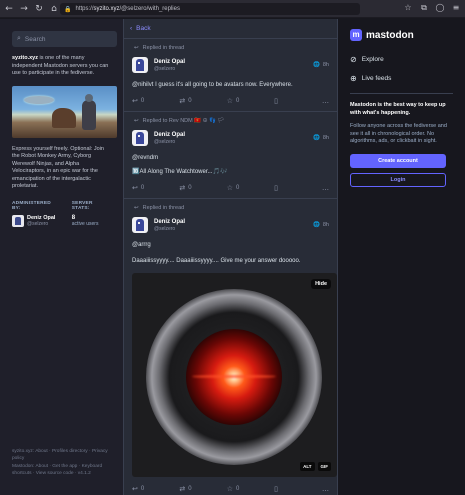 This screenshot has width=465, height=495. Describe the element at coordinates (398, 179) in the screenshot. I see `login-button: Login` at that location.